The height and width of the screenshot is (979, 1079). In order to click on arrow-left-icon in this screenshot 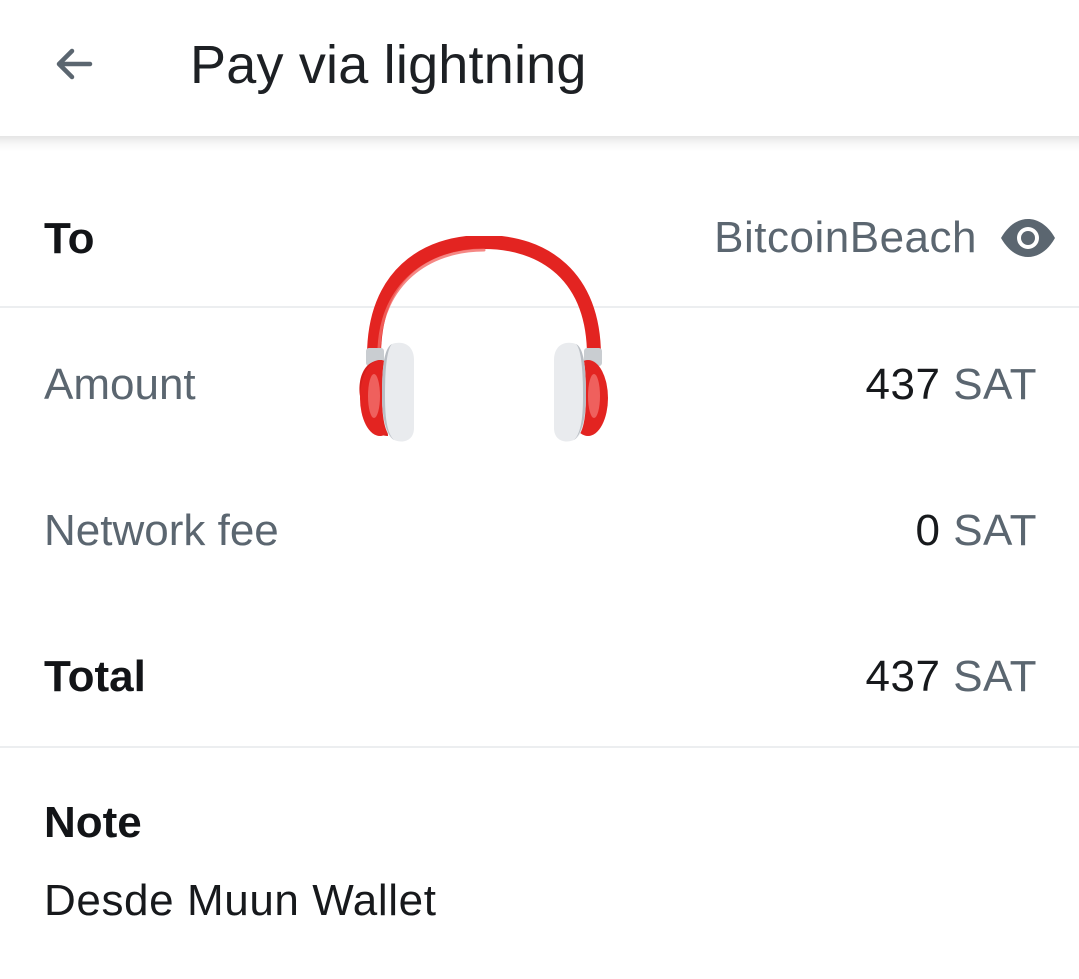, I will do `click(74, 64)`.